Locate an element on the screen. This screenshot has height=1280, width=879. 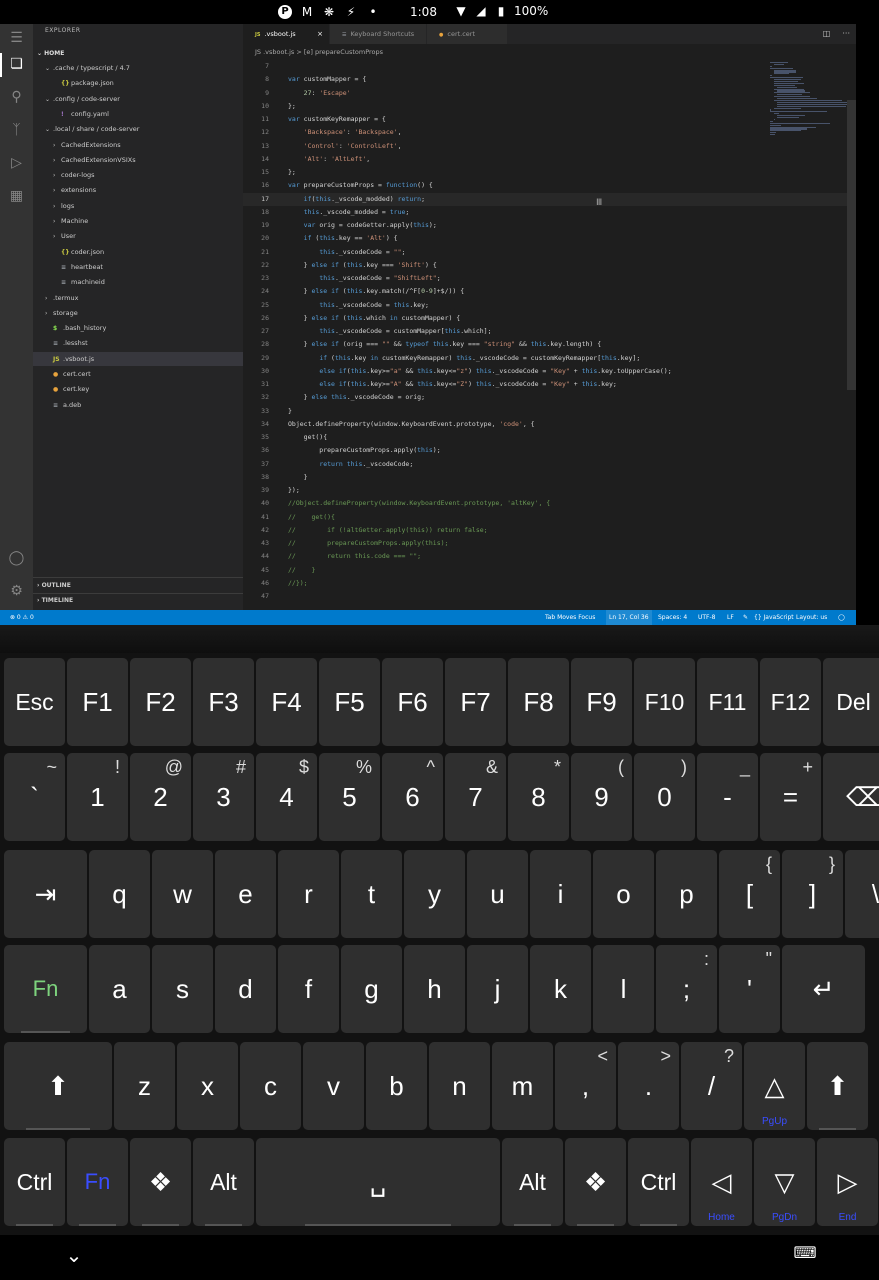
key-2-1: q is located at coordinates (119, 894).